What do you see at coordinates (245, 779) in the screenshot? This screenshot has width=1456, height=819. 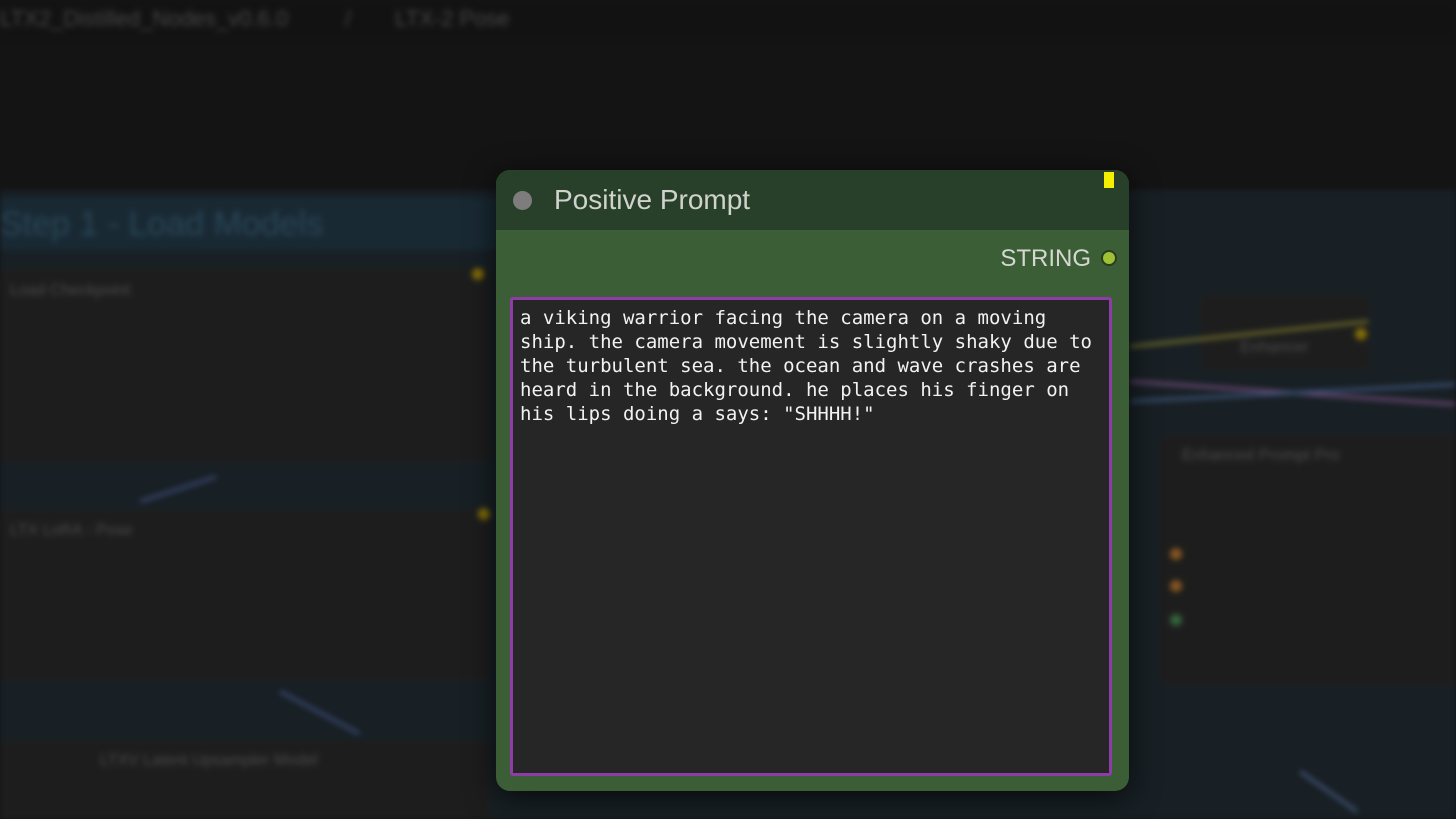 I see `bg-node-upsampler: LTXV Latent Upsampler Model` at bounding box center [245, 779].